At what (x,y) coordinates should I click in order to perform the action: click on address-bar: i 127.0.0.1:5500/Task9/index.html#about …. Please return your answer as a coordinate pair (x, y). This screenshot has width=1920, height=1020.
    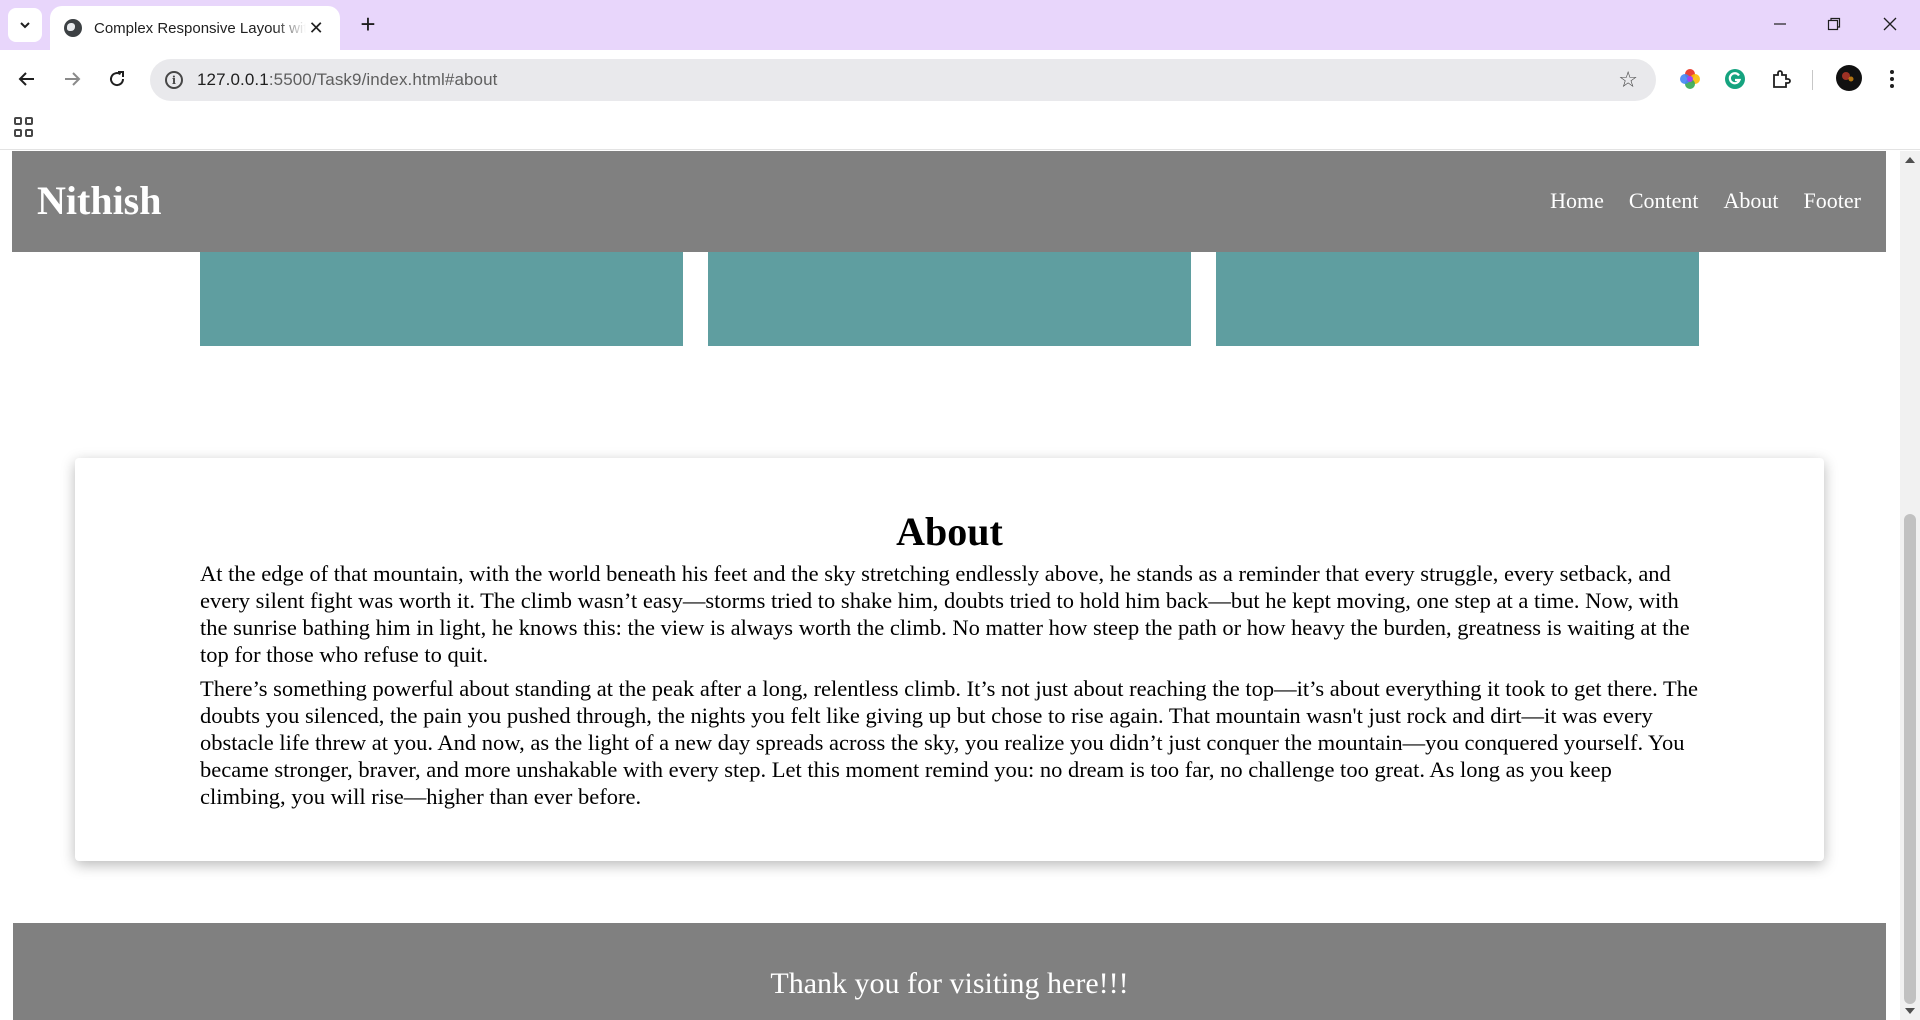
    Looking at the image, I should click on (903, 80).